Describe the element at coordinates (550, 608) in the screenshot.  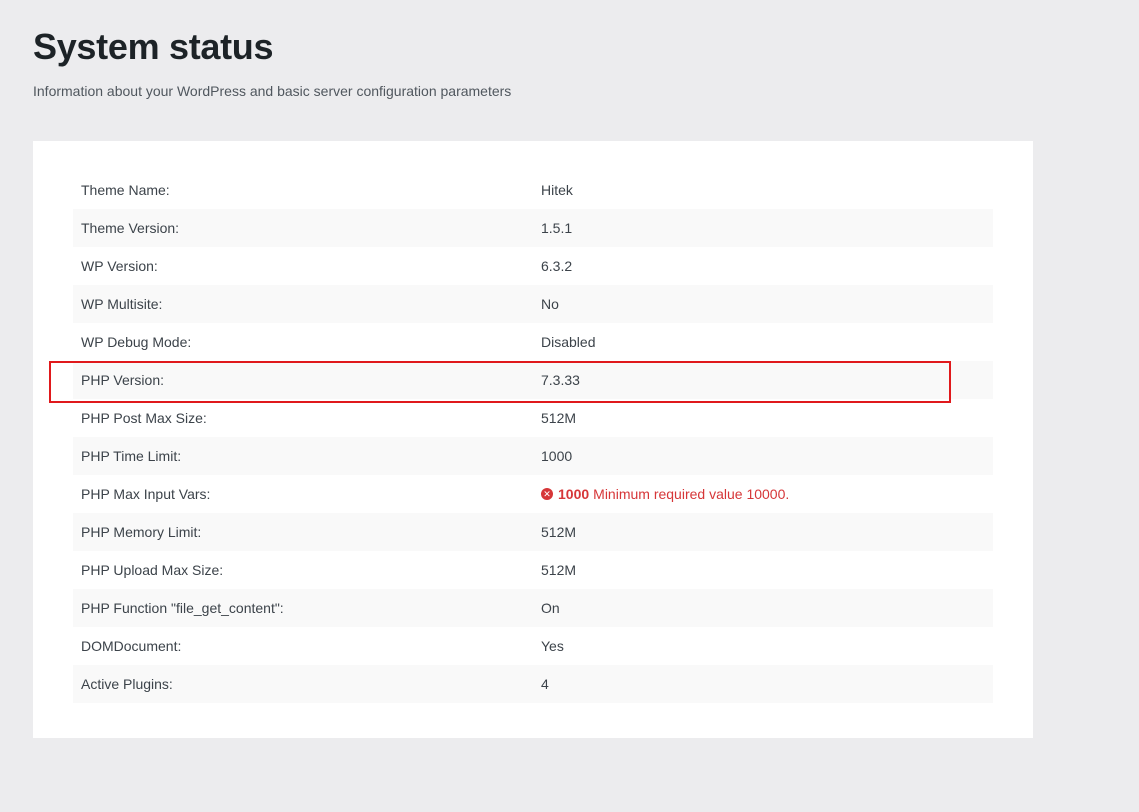
I see `row-value: On` at that location.